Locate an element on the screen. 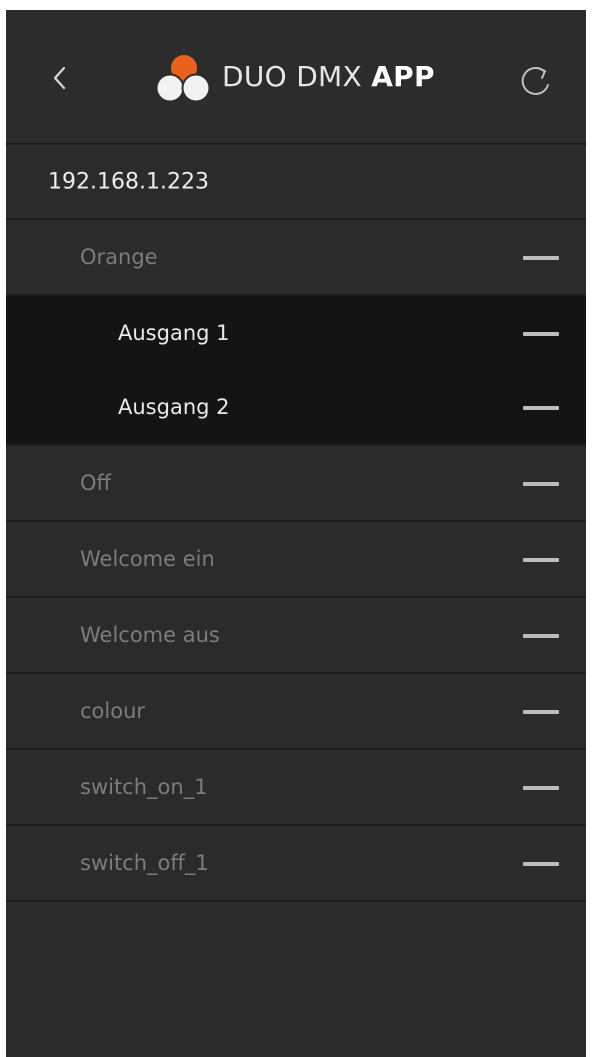 This screenshot has width=593, height=1057. group-row-switch-off-1: switch_off_1 is located at coordinates (296, 864).